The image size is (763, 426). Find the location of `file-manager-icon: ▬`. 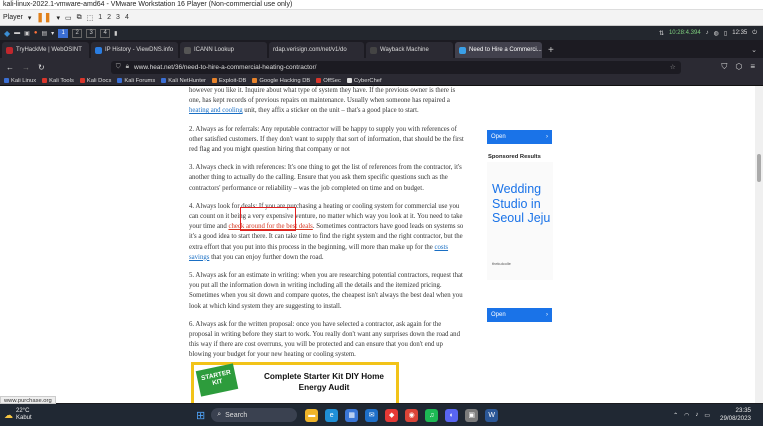

file-manager-icon: ▬ is located at coordinates (17, 33).